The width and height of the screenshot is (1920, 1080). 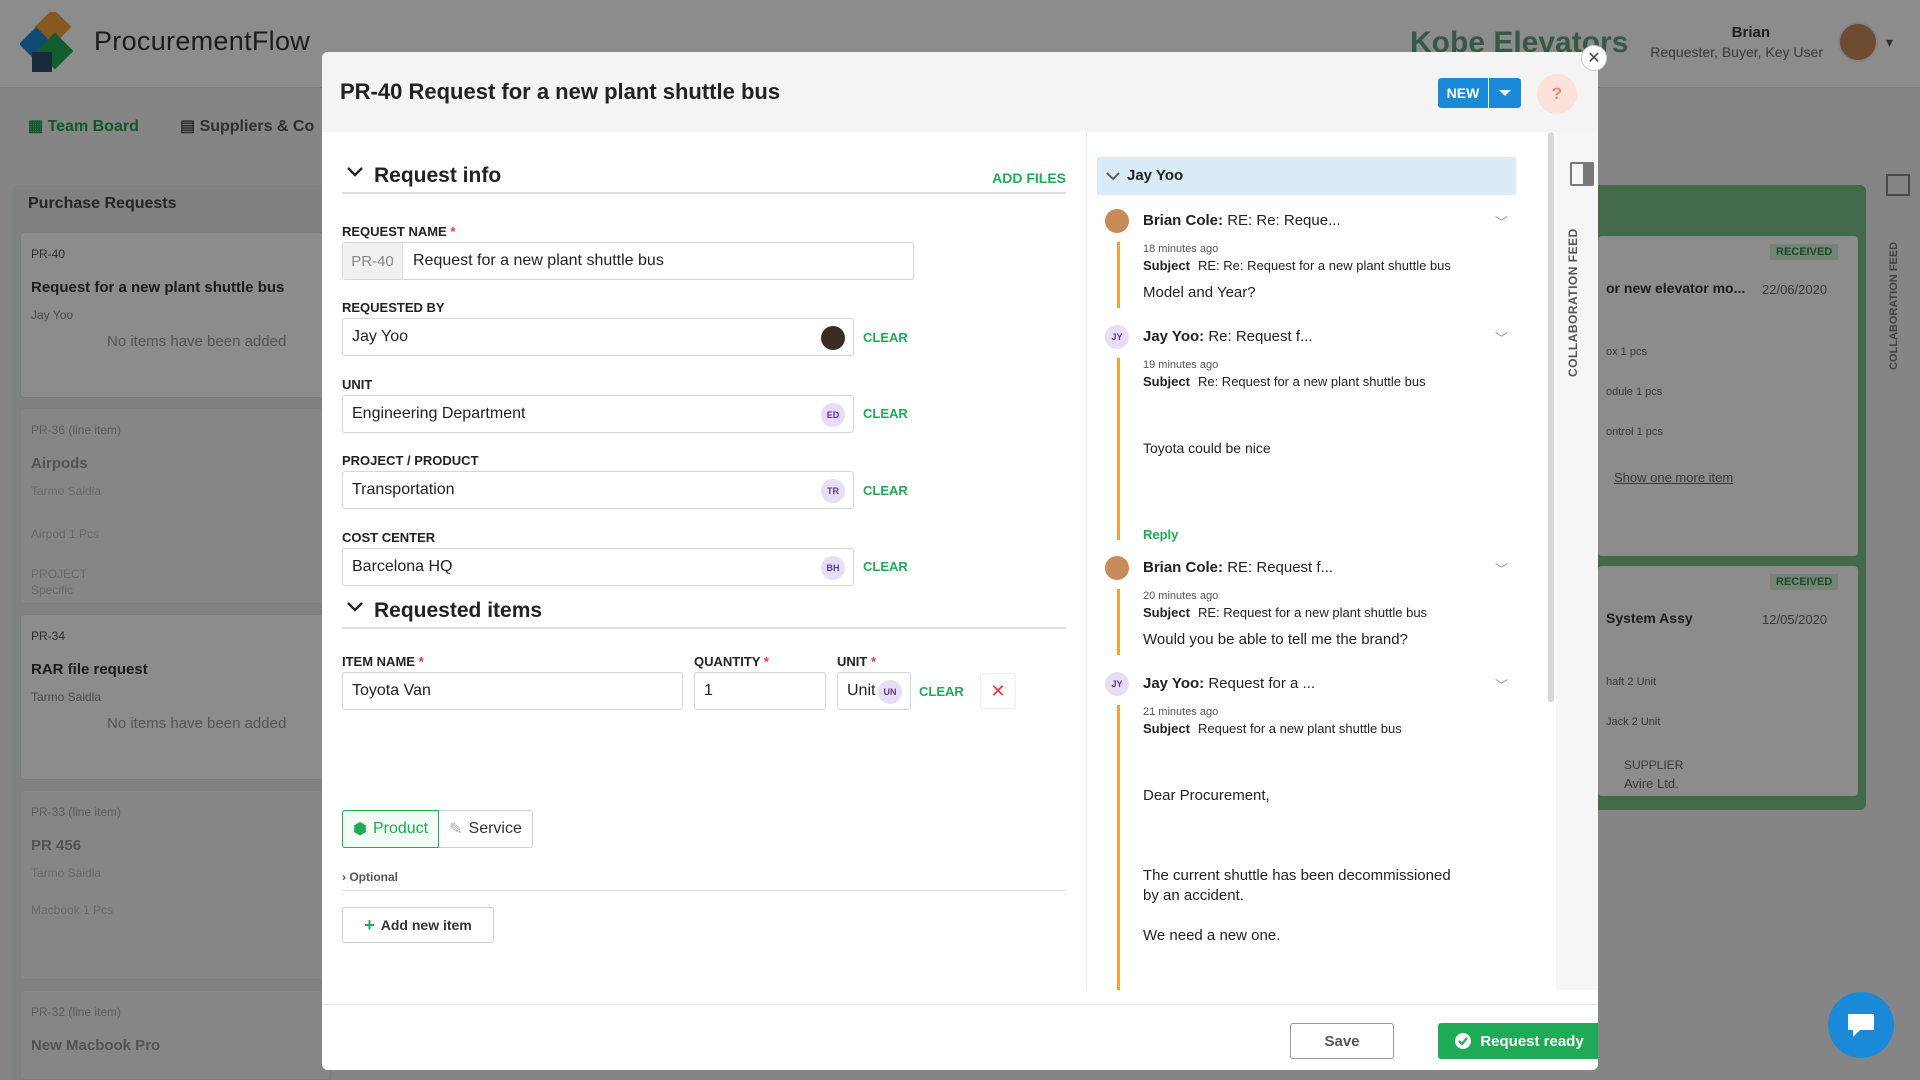 I want to click on wrench-icon: ✎, so click(x=456, y=829).